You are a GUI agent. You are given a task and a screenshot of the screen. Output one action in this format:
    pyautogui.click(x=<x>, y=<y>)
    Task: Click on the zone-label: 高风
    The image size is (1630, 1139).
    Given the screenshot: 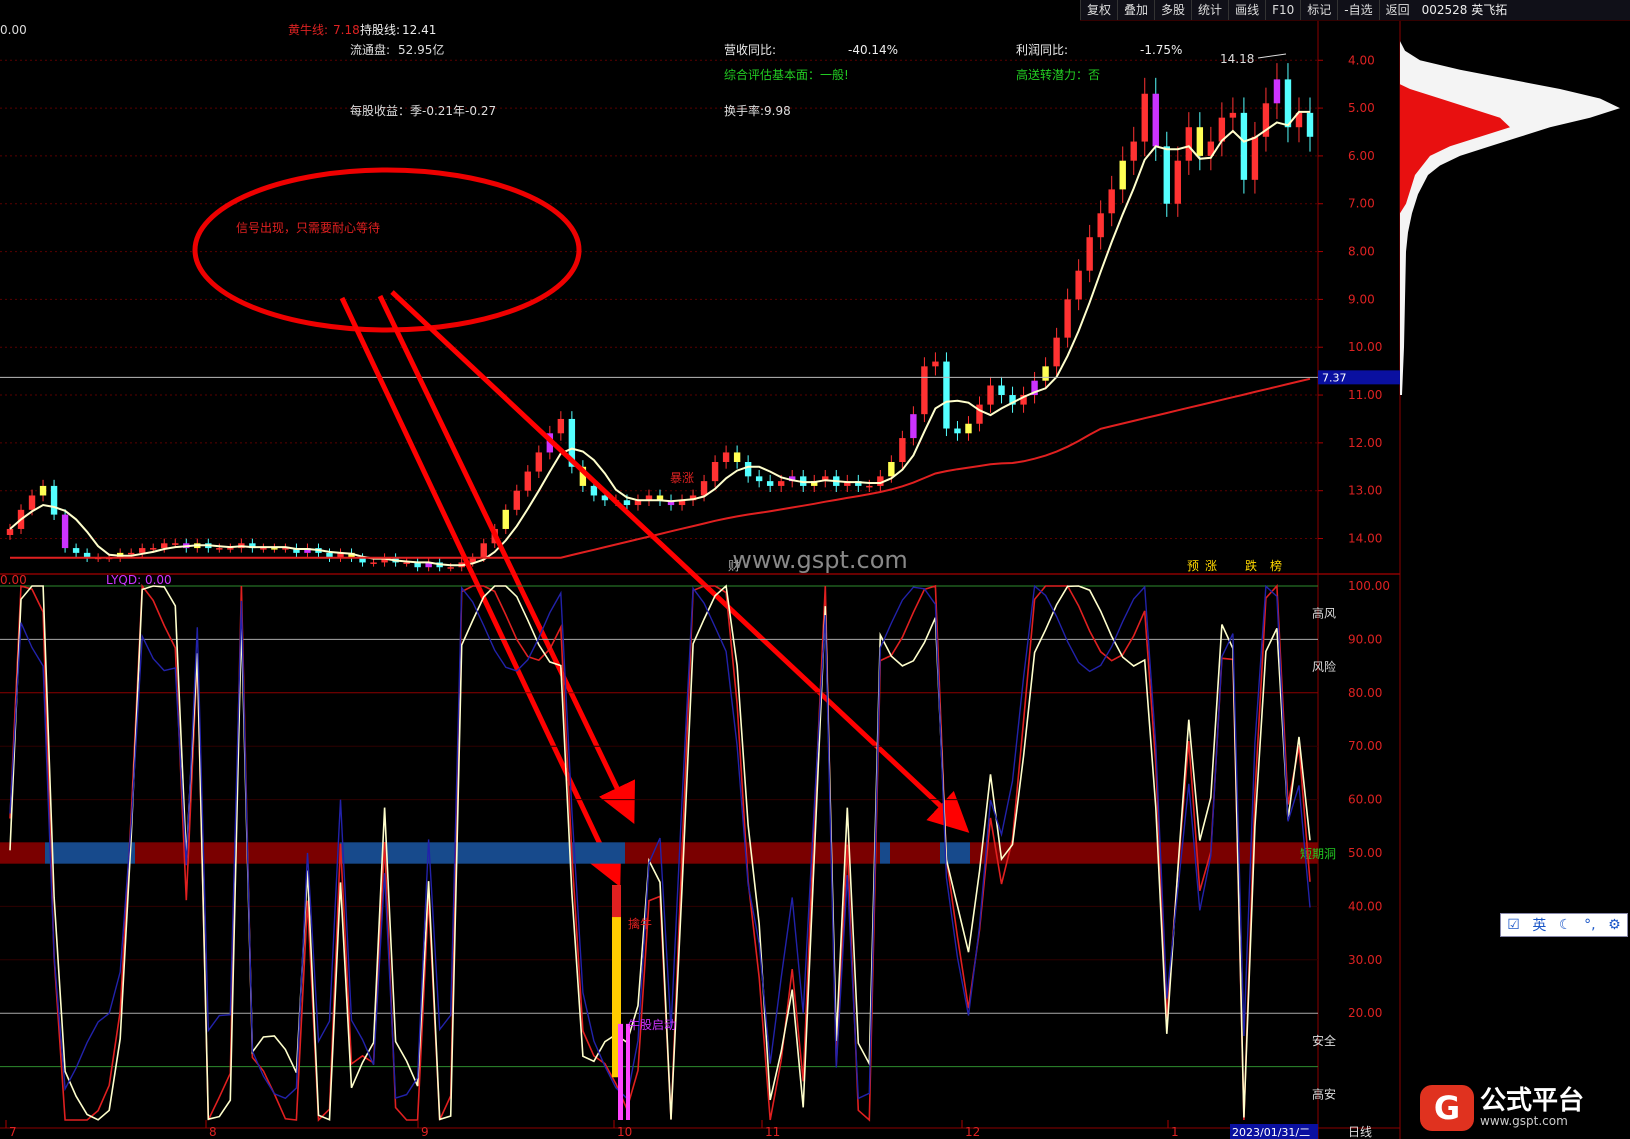 What is the action you would take?
    pyautogui.click(x=1324, y=613)
    